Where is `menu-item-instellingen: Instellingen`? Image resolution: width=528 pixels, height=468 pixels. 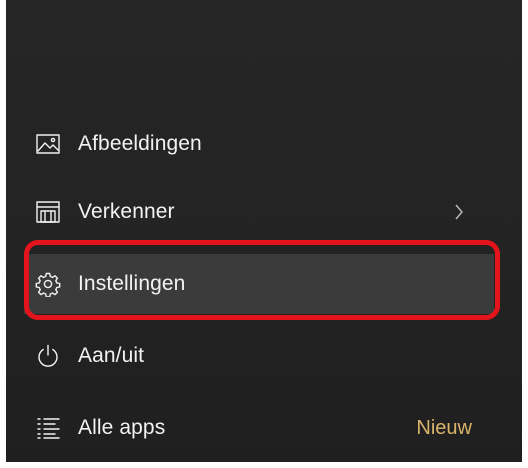
menu-item-instellingen: Instellingen is located at coordinates (259, 284).